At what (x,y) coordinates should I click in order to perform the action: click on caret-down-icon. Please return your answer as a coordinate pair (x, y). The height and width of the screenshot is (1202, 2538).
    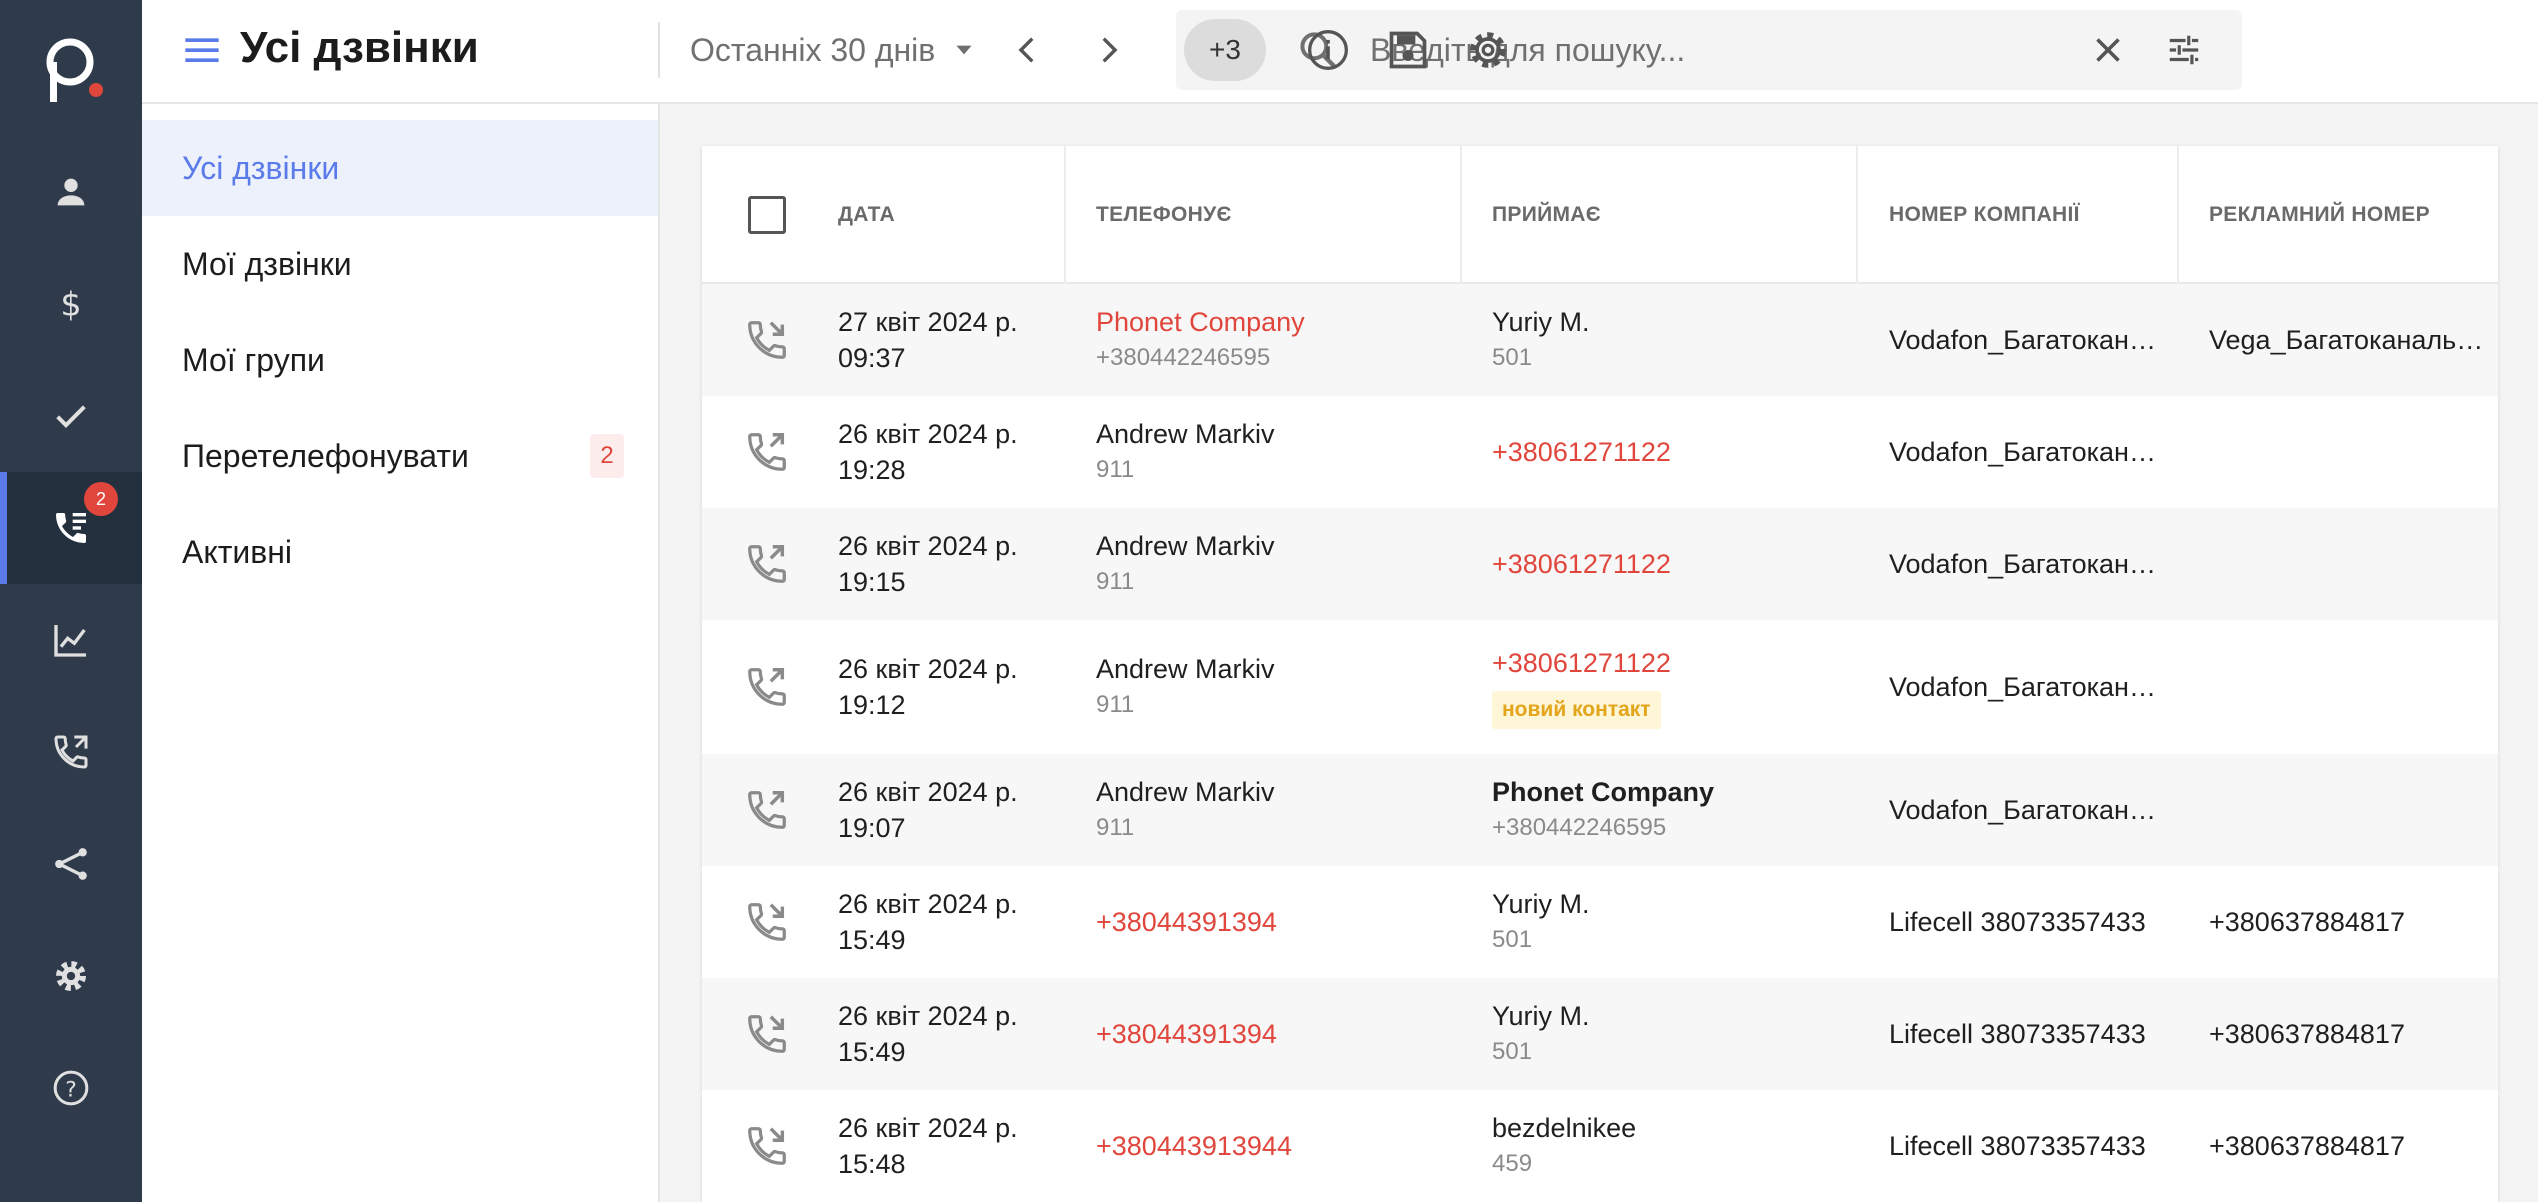
    Looking at the image, I should click on (964, 50).